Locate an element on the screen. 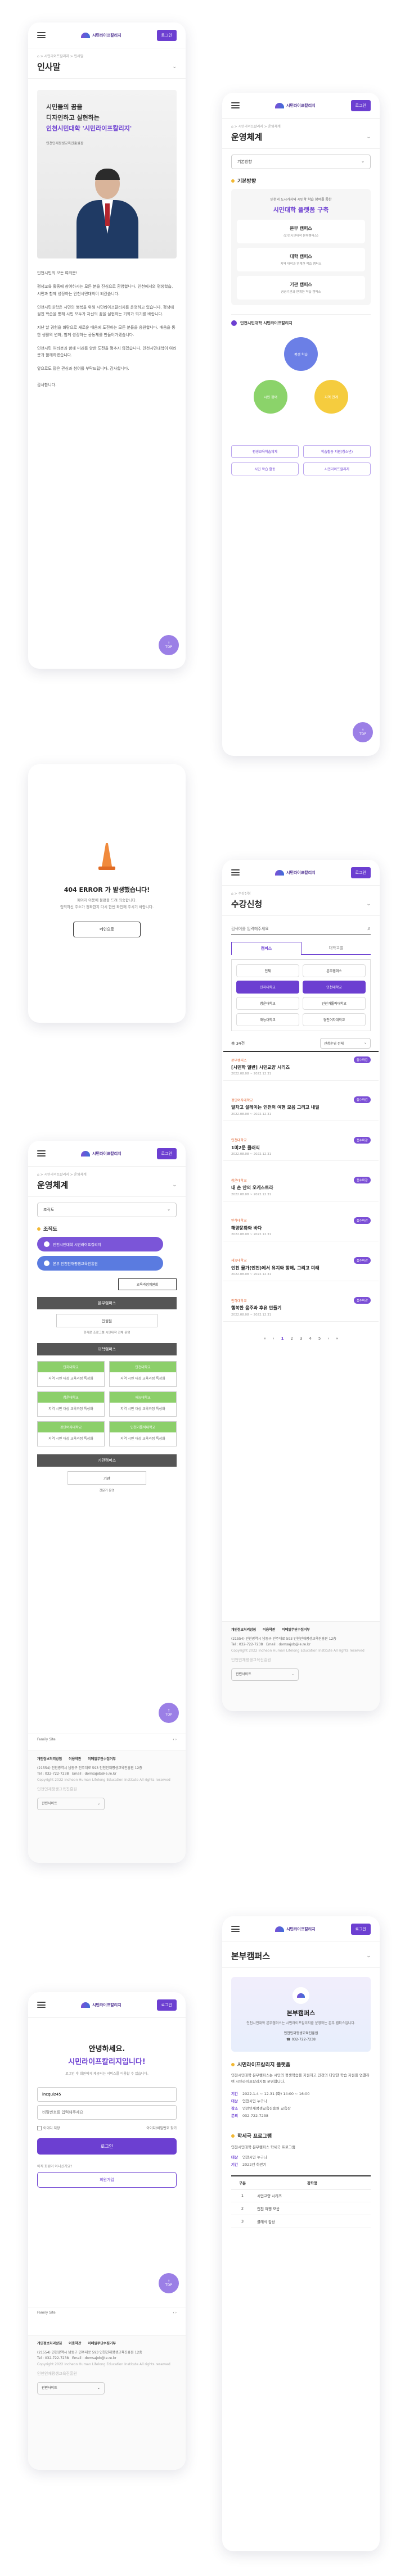 The height and width of the screenshot is (2576, 405). page-number: 1 is located at coordinates (282, 1338).